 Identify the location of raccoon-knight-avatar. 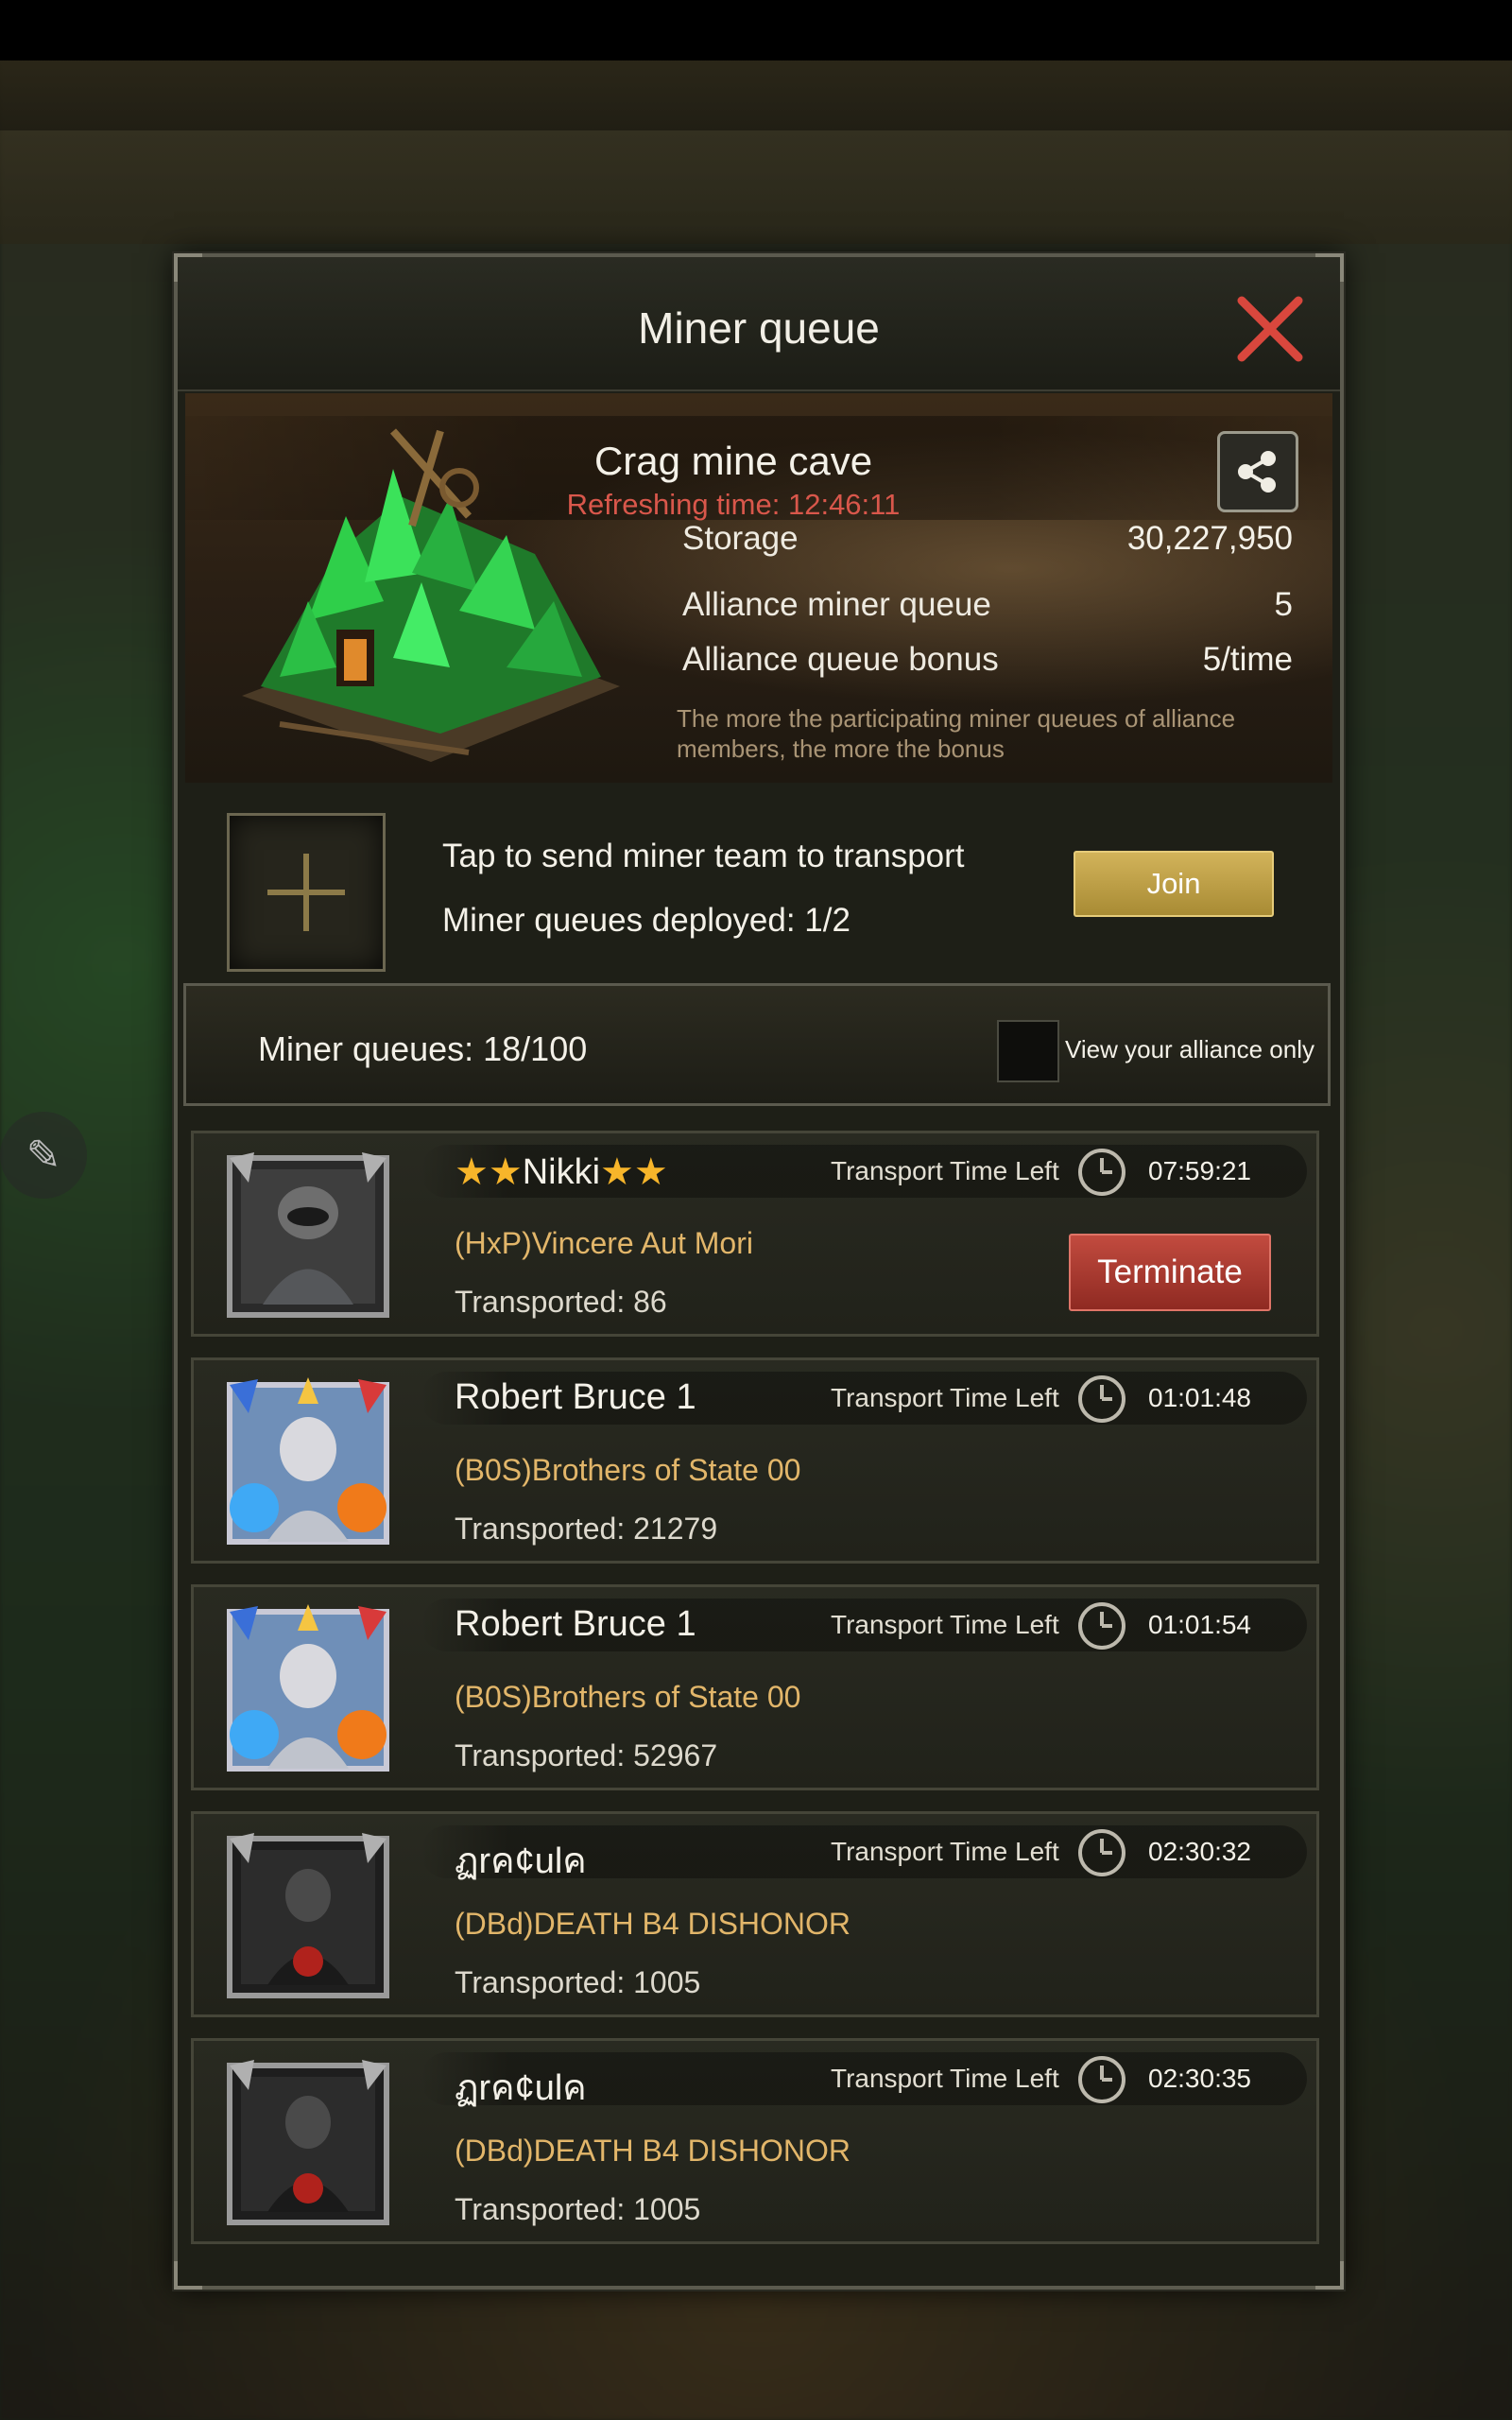
(308, 1235).